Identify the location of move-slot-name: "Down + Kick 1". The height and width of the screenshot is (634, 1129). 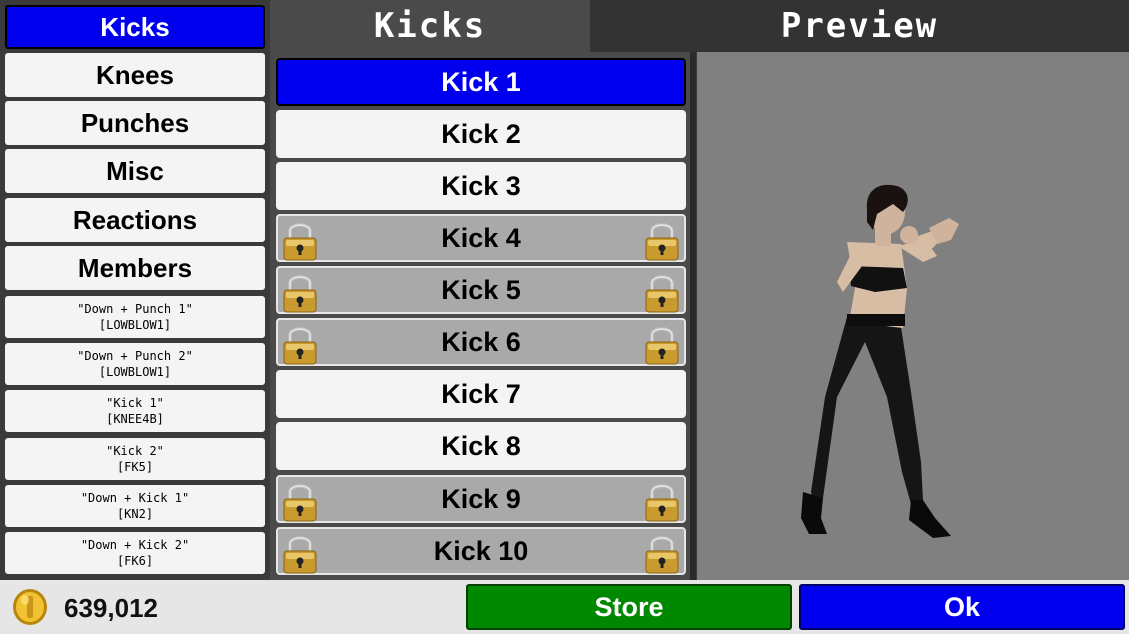
(135, 498).